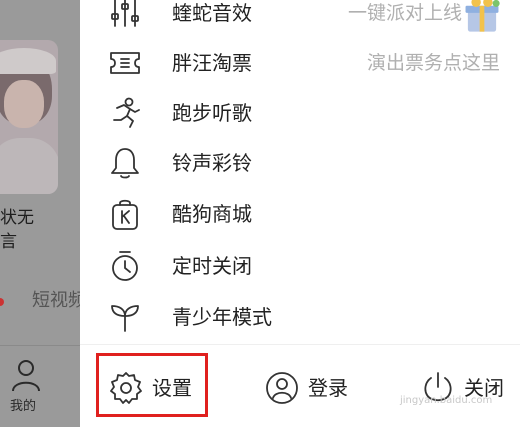 The image size is (520, 428). What do you see at coordinates (212, 113) in the screenshot?
I see `menu-label: 跑步听歌` at bounding box center [212, 113].